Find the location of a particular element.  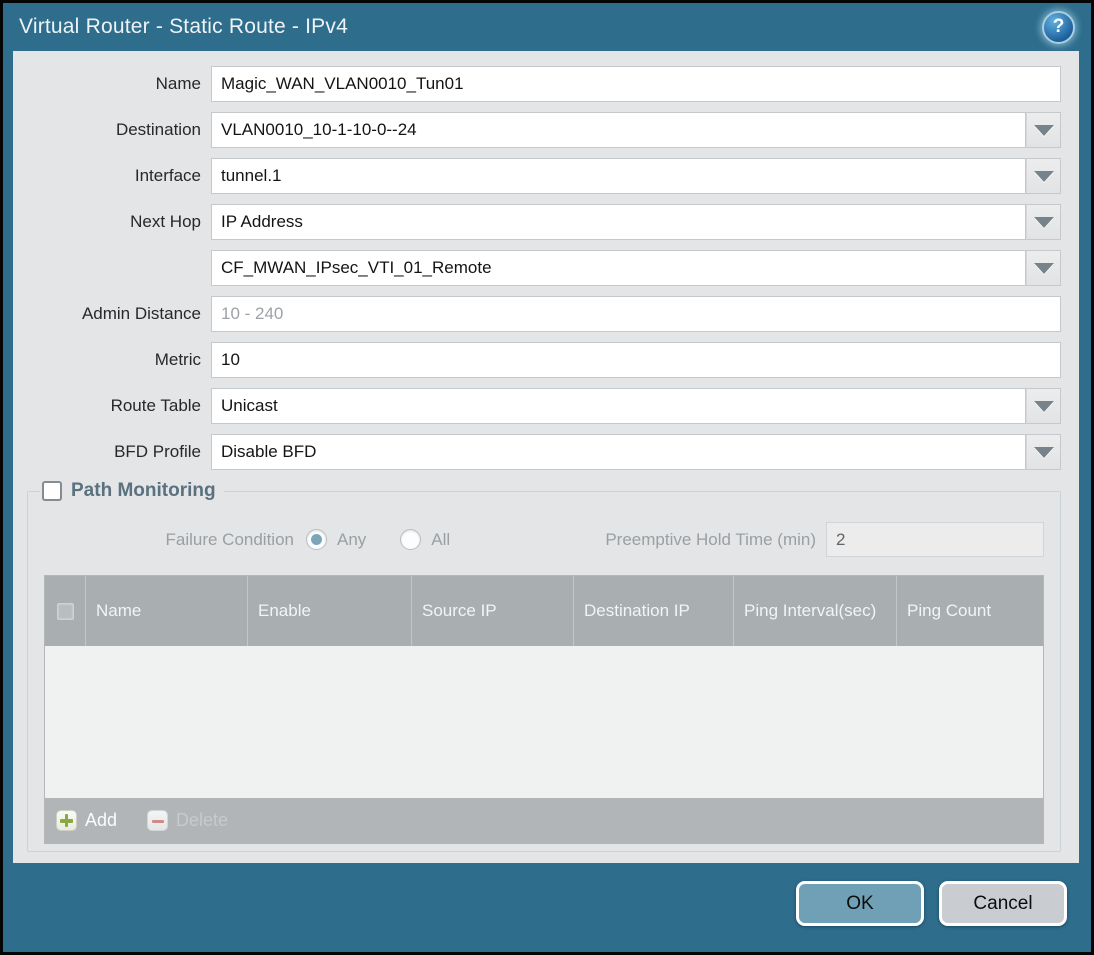

interface-row: Interface is located at coordinates (544, 176).